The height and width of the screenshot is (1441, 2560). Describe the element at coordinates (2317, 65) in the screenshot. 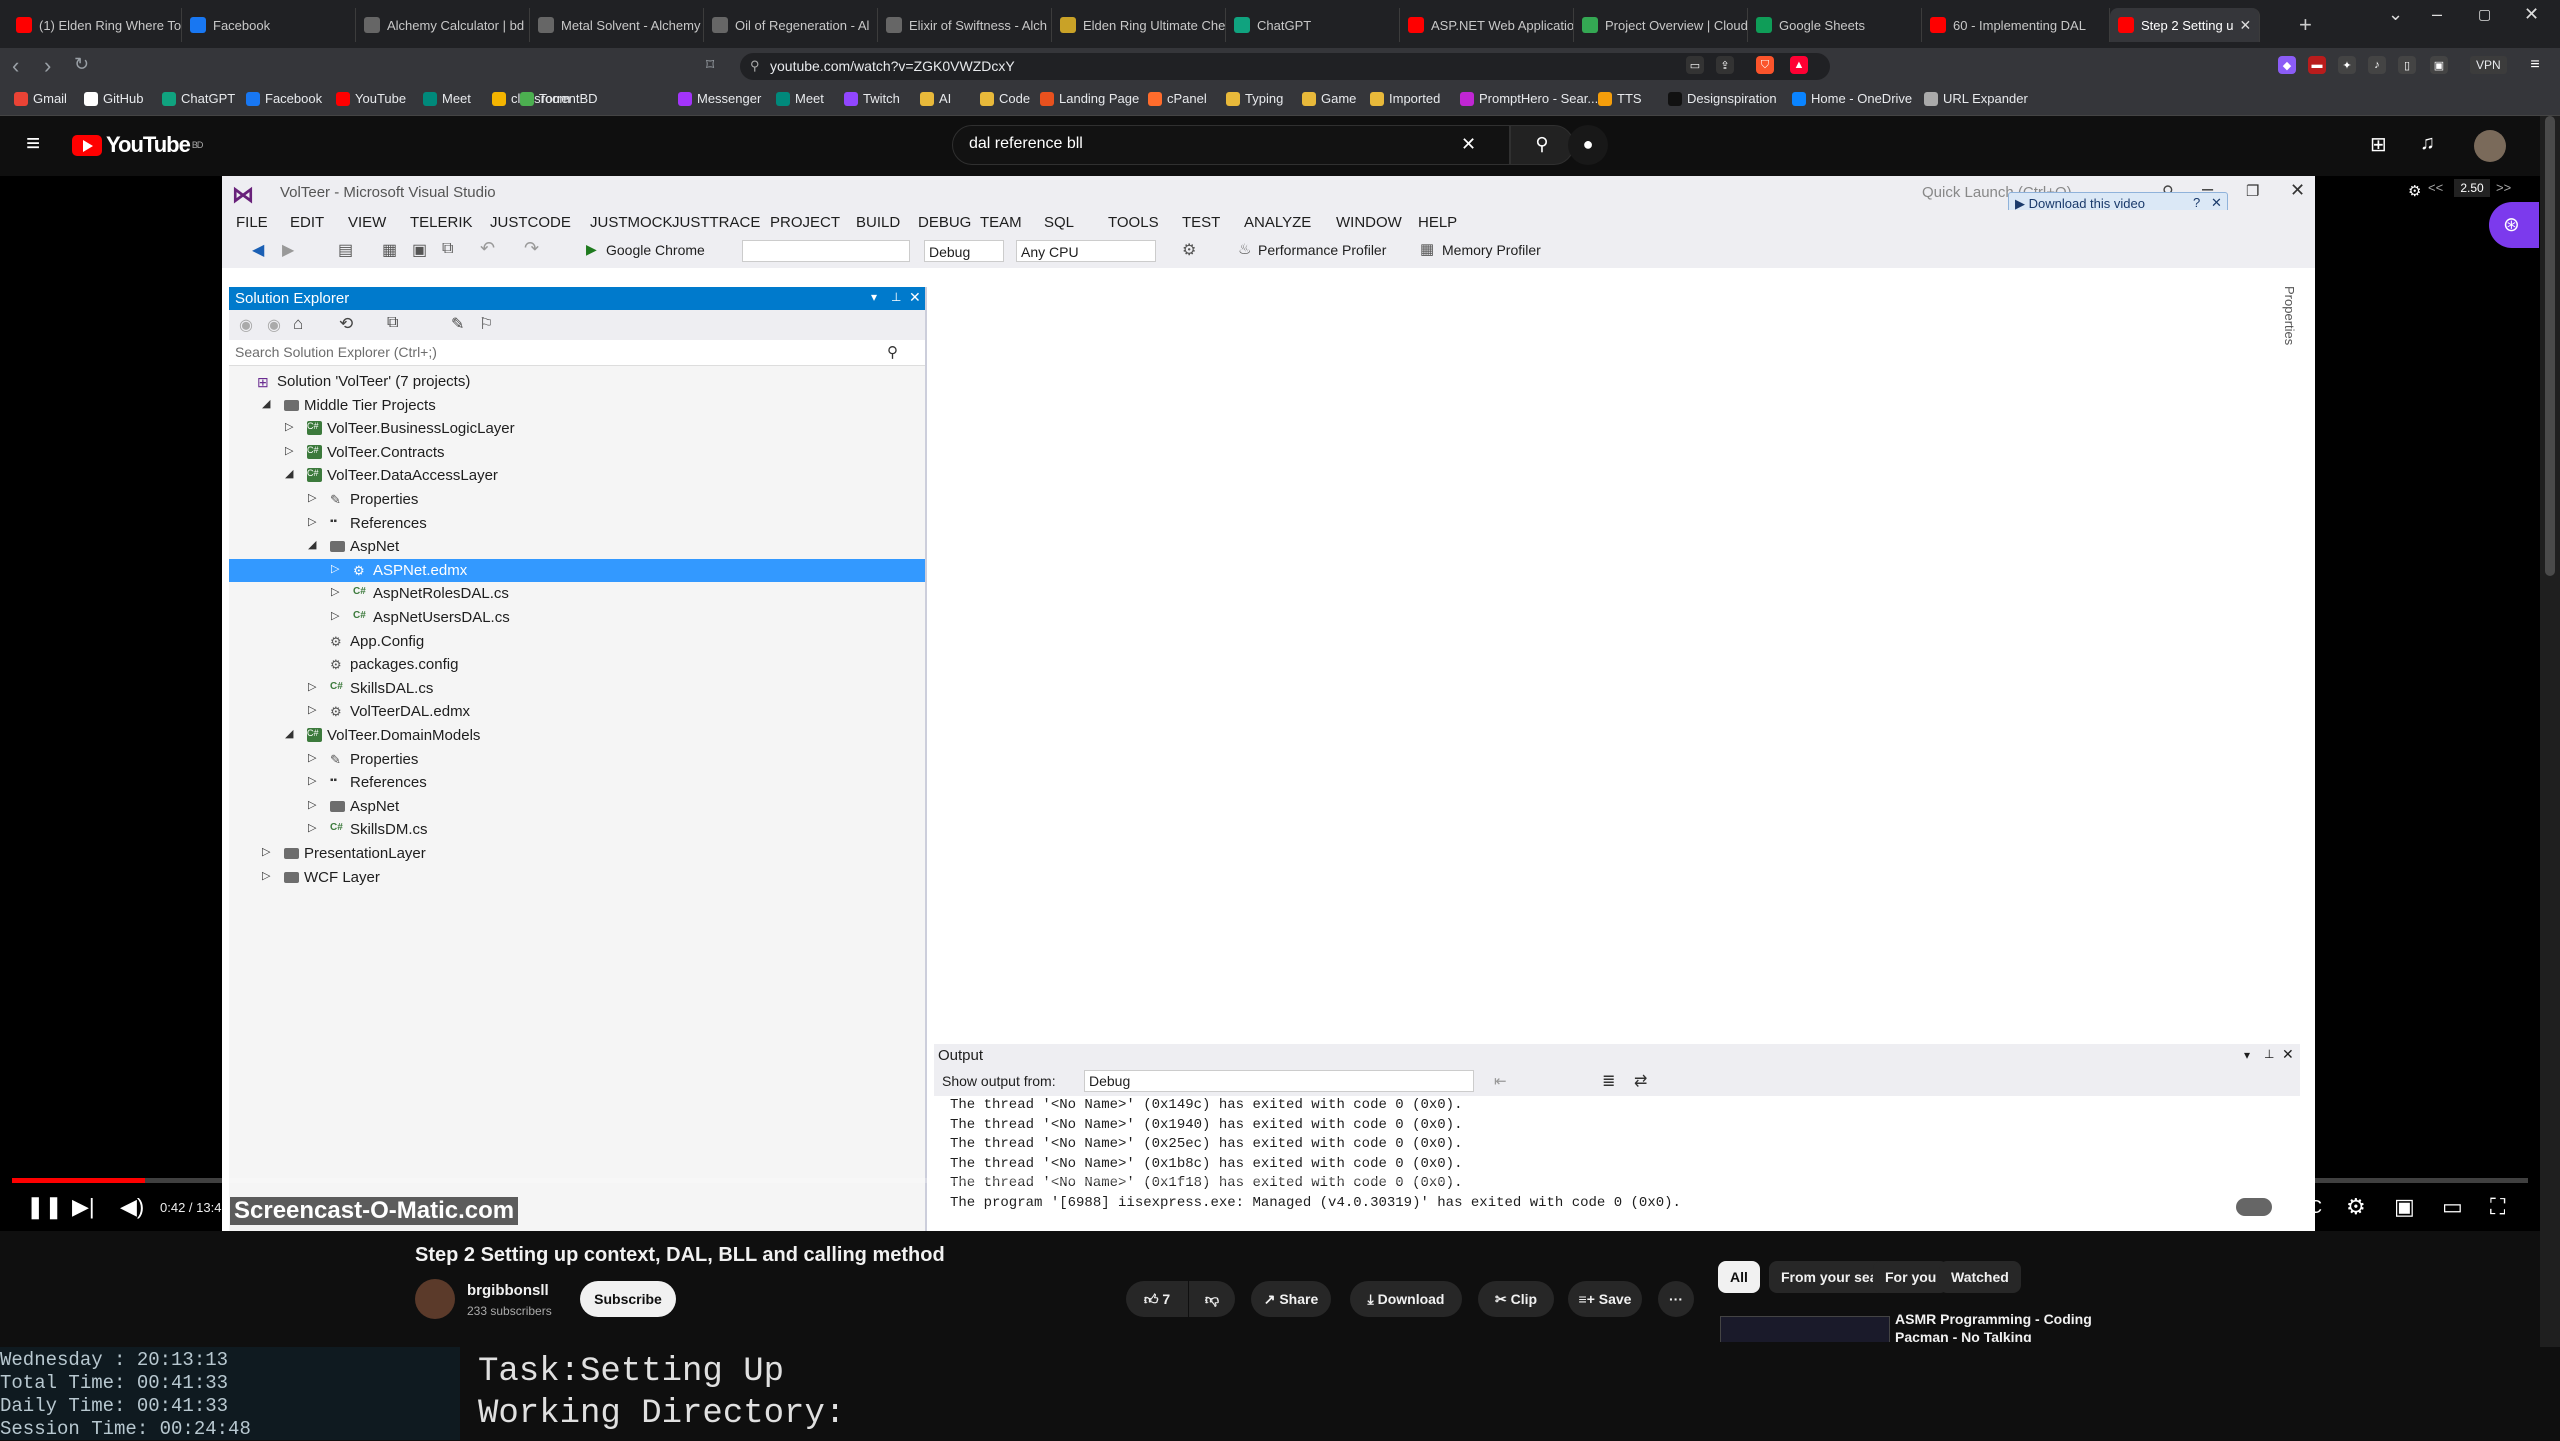

I see `extension-icon: ▬` at that location.